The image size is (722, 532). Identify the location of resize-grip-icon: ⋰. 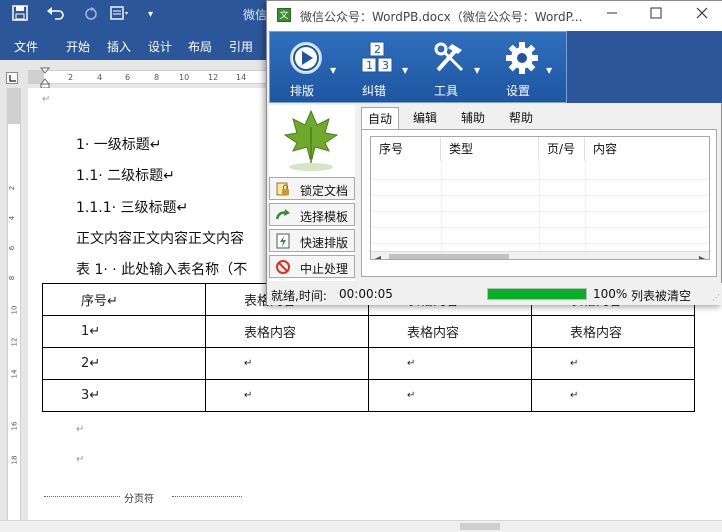
(716, 297).